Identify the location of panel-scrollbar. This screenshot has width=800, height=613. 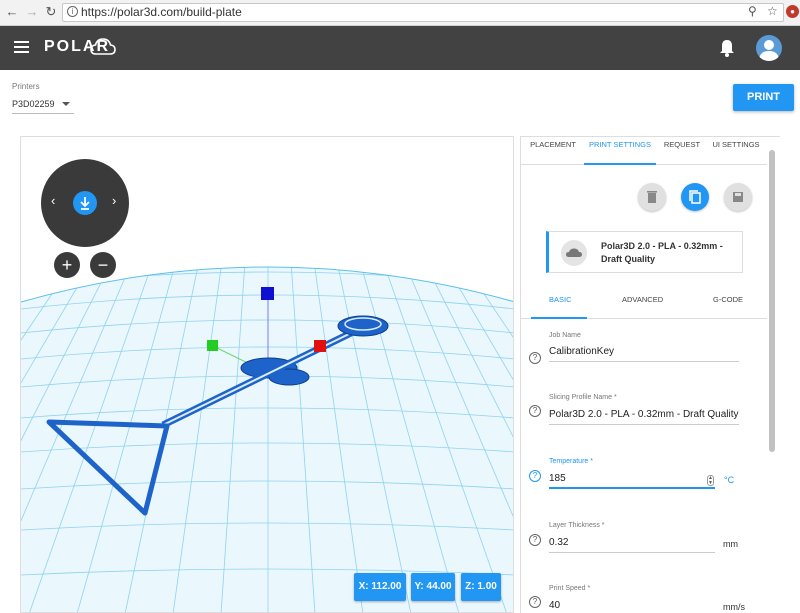
(772, 380).